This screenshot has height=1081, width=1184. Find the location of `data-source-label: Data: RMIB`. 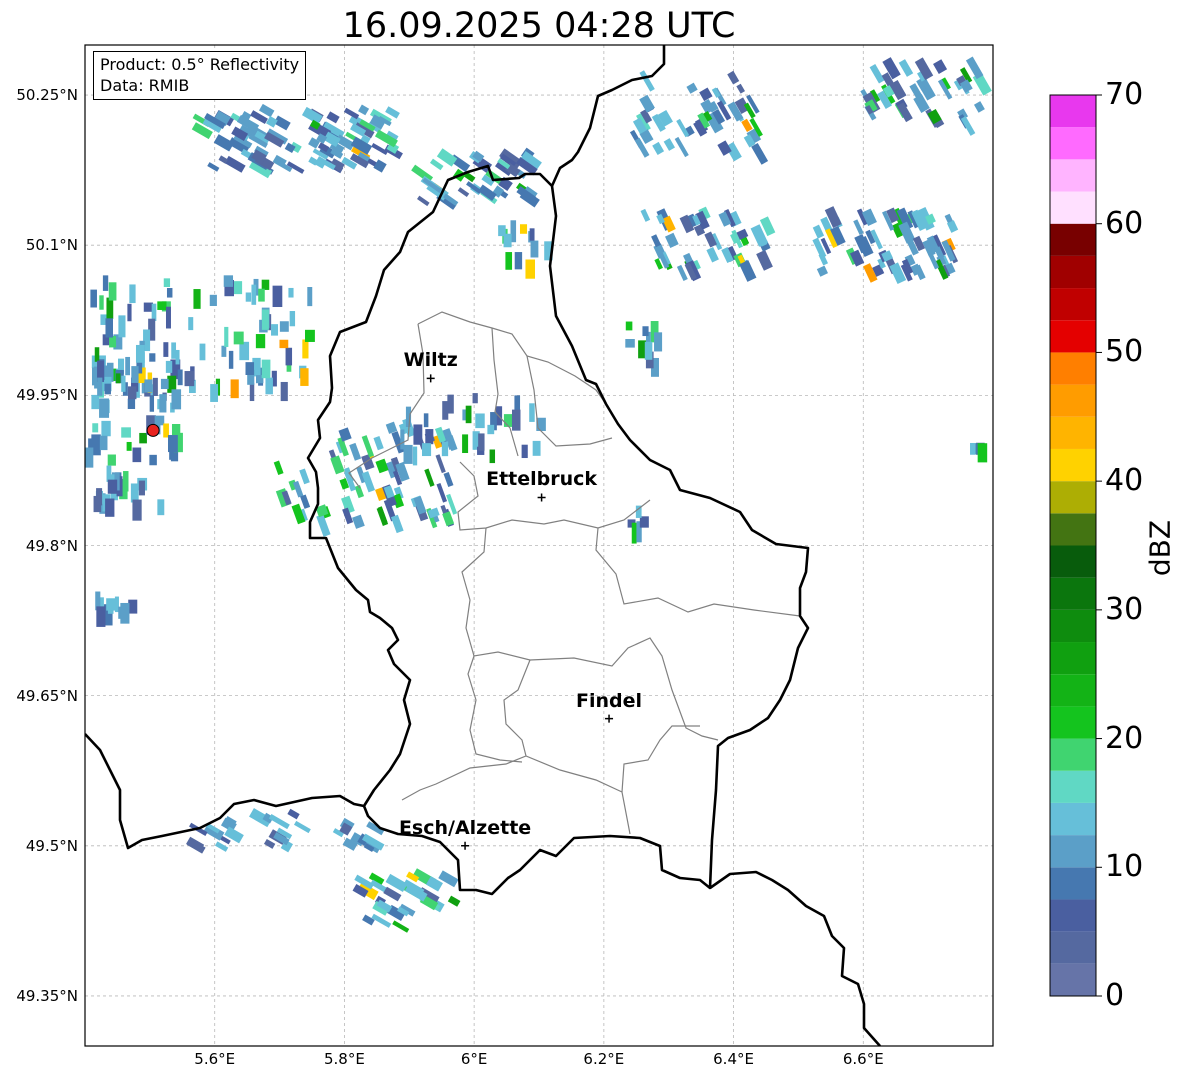

data-source-label: Data: RMIB is located at coordinates (145, 85).